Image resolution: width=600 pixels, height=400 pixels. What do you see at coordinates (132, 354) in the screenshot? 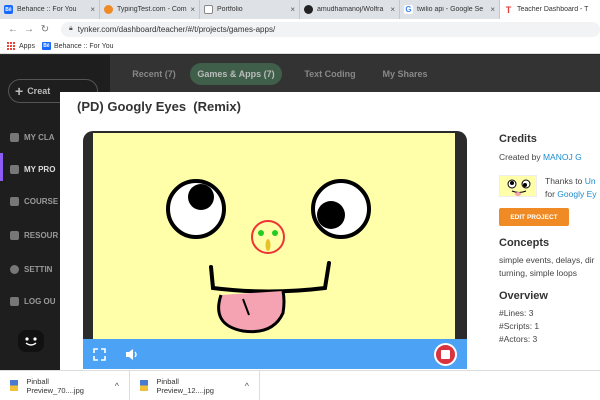
I see `volume-icon` at bounding box center [132, 354].